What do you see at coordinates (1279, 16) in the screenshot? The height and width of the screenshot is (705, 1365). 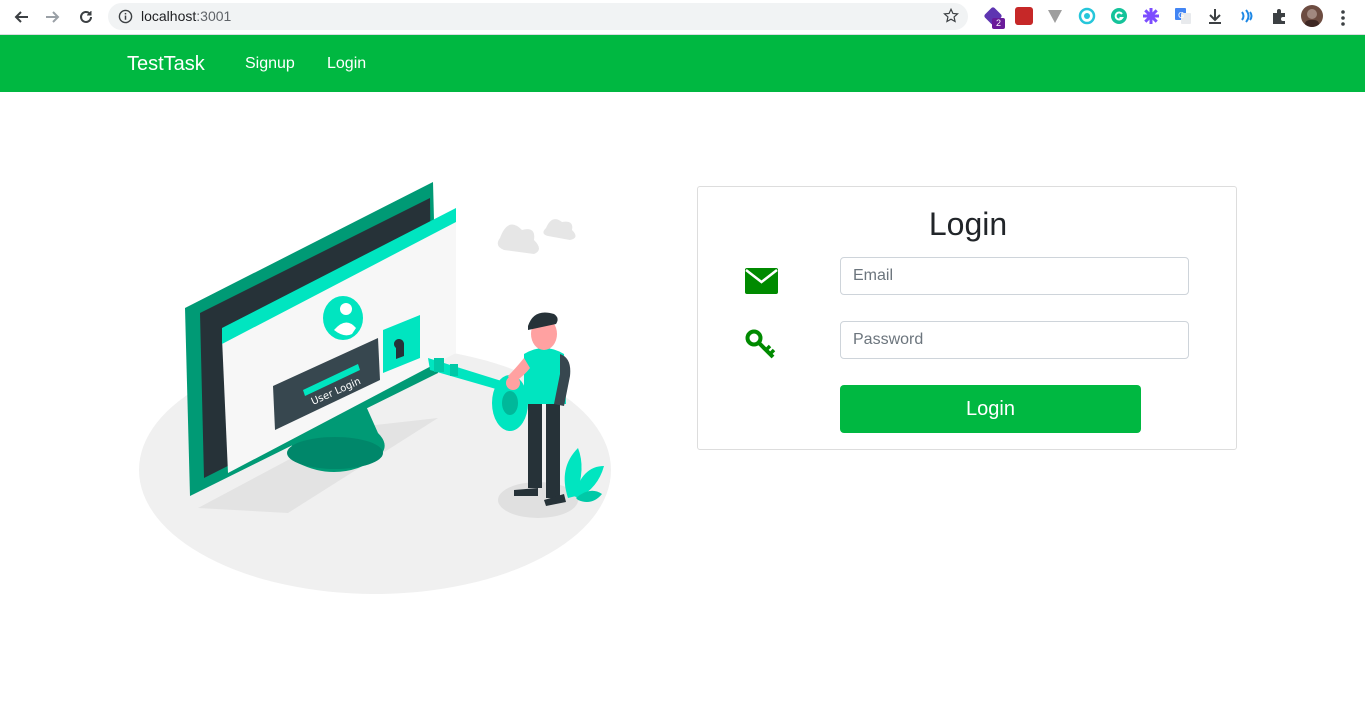 I see `extensions-puzzle-icon` at bounding box center [1279, 16].